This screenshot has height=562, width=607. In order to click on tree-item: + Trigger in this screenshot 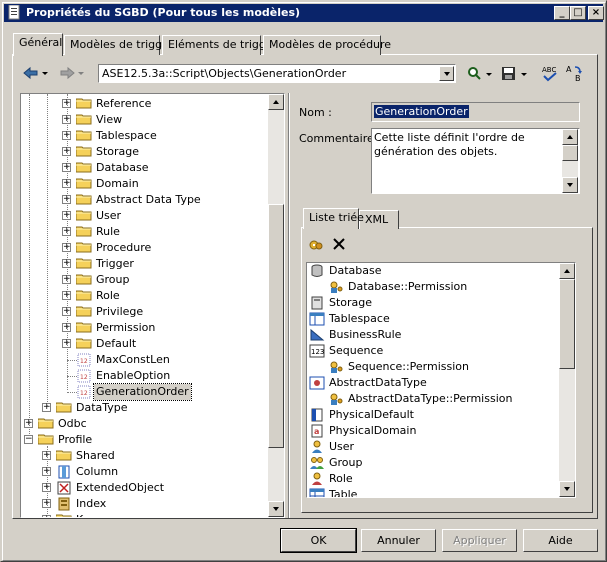, I will do `click(143, 264)`.